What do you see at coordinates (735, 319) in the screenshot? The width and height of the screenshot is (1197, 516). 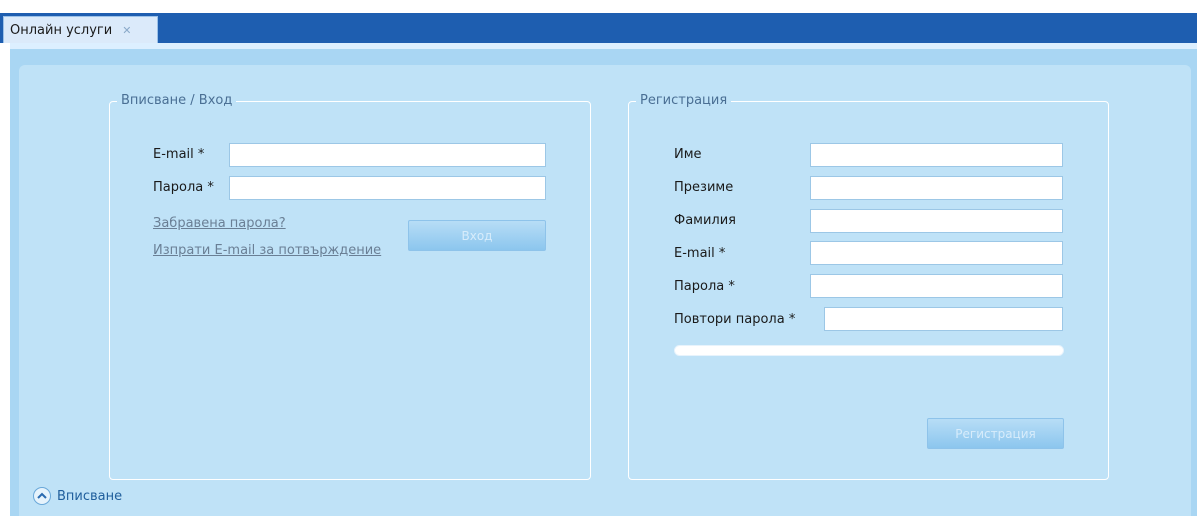 I see `repeat-password-label: Повтори парола *` at bounding box center [735, 319].